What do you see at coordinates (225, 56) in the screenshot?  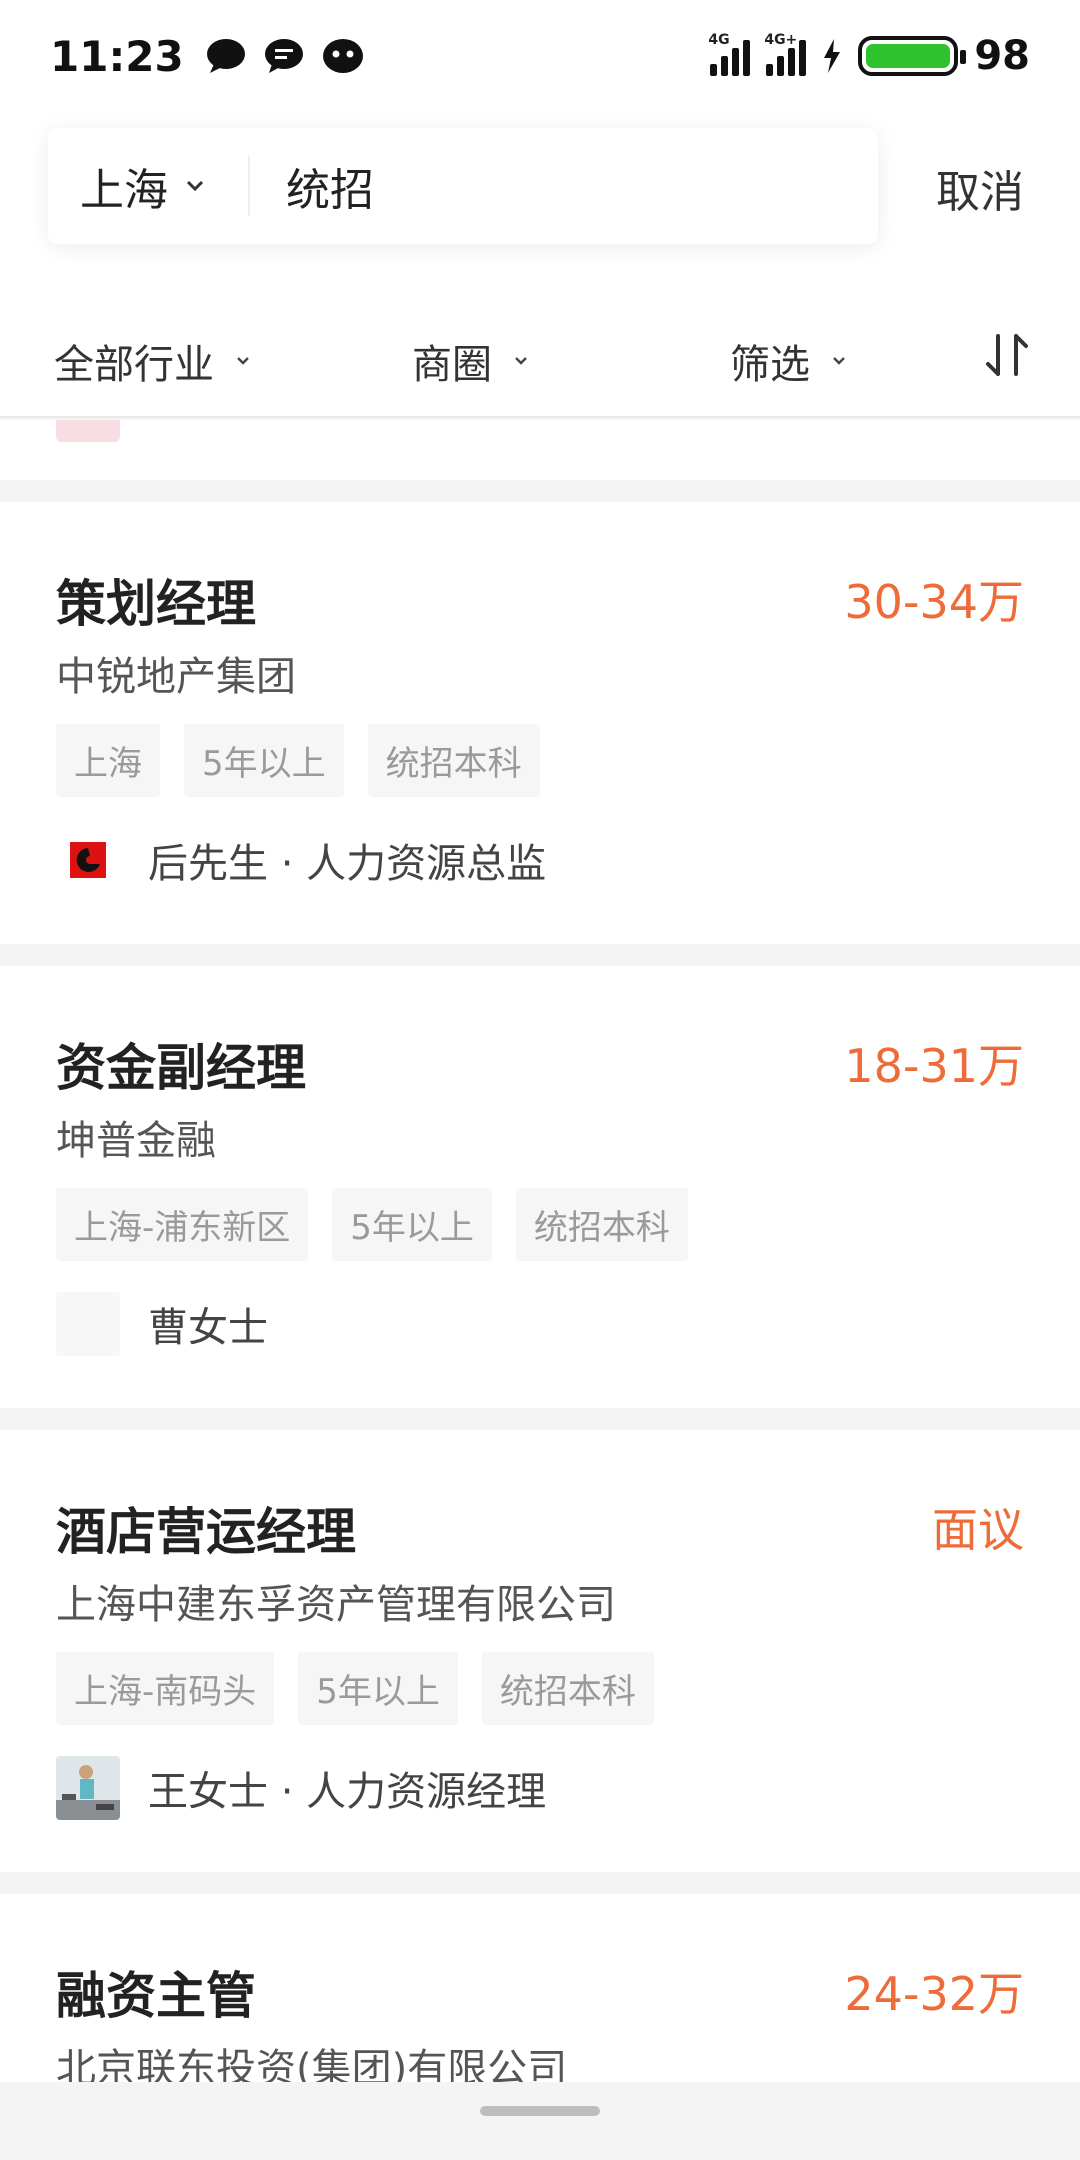 I see `message-icon` at bounding box center [225, 56].